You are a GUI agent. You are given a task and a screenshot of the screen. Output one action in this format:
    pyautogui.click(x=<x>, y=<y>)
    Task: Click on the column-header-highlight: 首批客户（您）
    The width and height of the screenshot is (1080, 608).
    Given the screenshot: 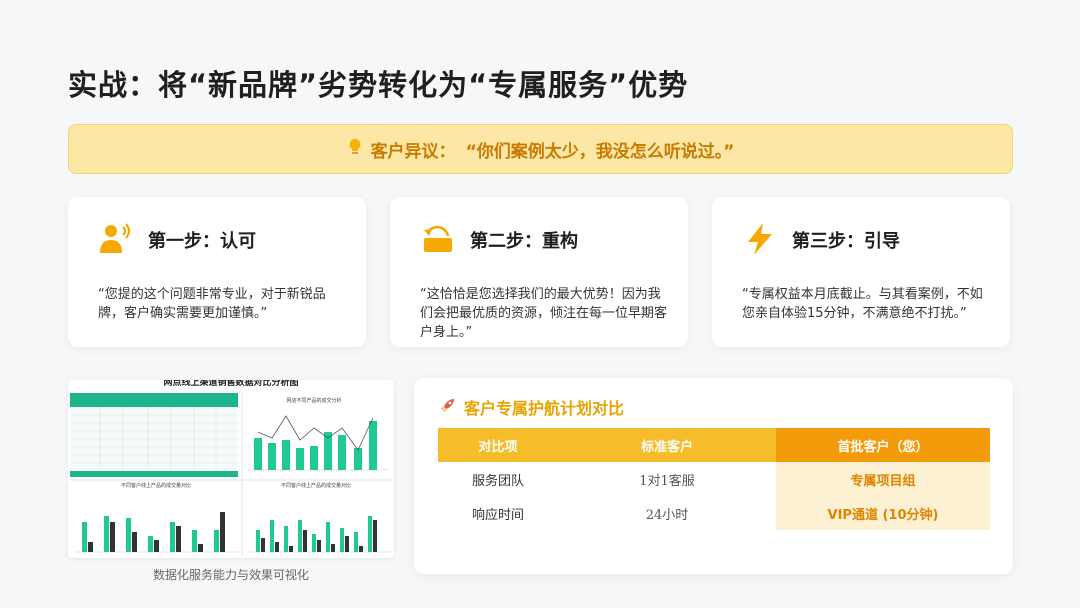 What is the action you would take?
    pyautogui.click(x=883, y=445)
    